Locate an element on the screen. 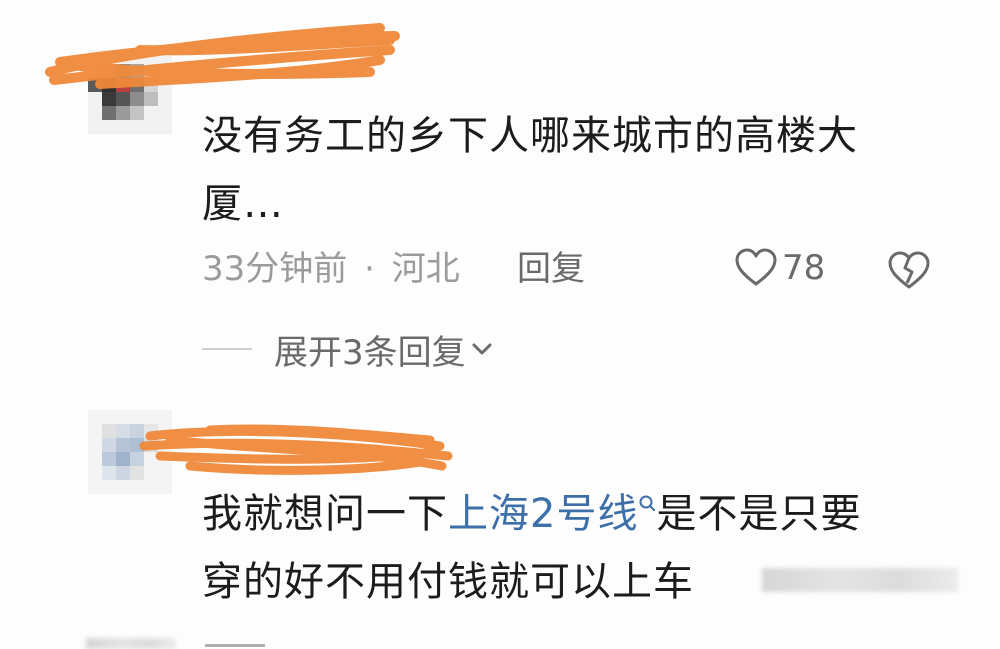  comment-meta: 33分钟前 · 河北 is located at coordinates (331, 269).